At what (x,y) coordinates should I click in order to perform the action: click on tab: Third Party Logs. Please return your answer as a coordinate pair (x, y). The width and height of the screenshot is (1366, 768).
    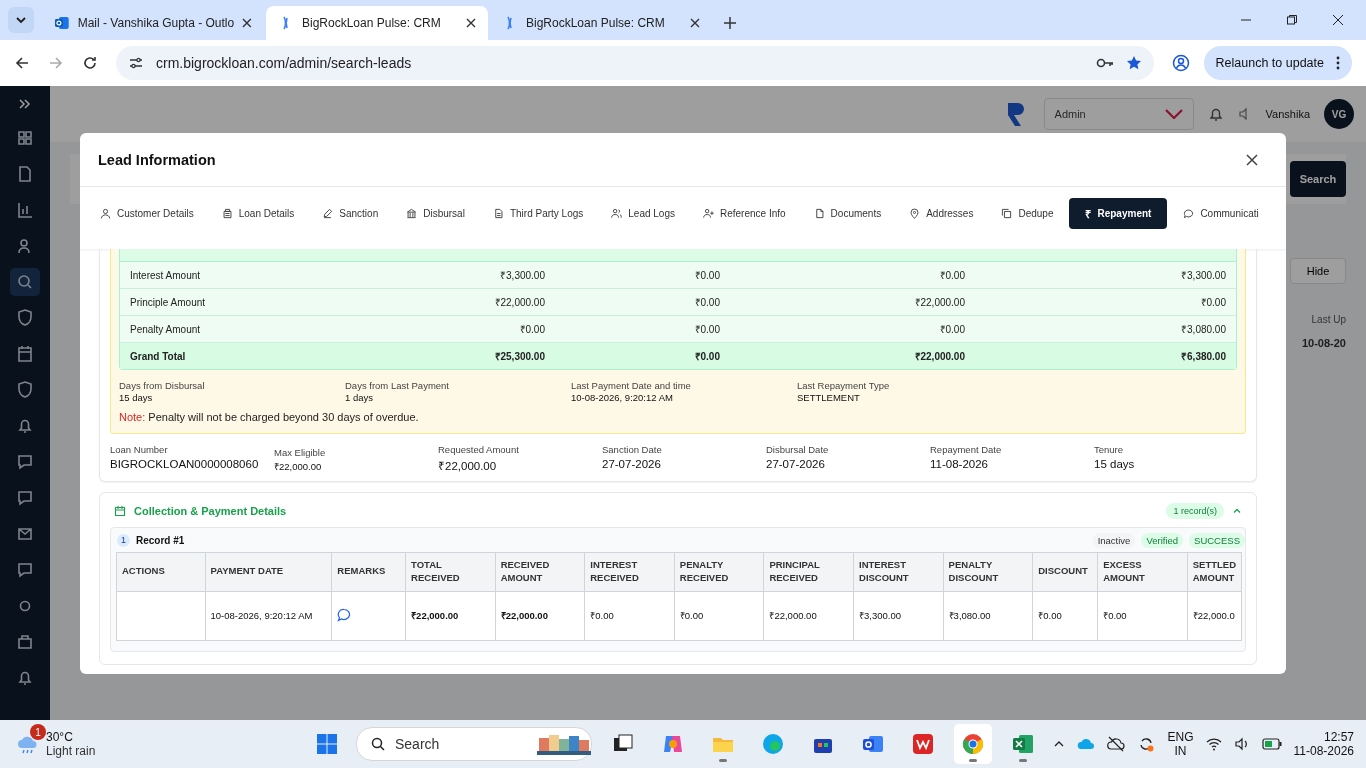
    Looking at the image, I should click on (538, 213).